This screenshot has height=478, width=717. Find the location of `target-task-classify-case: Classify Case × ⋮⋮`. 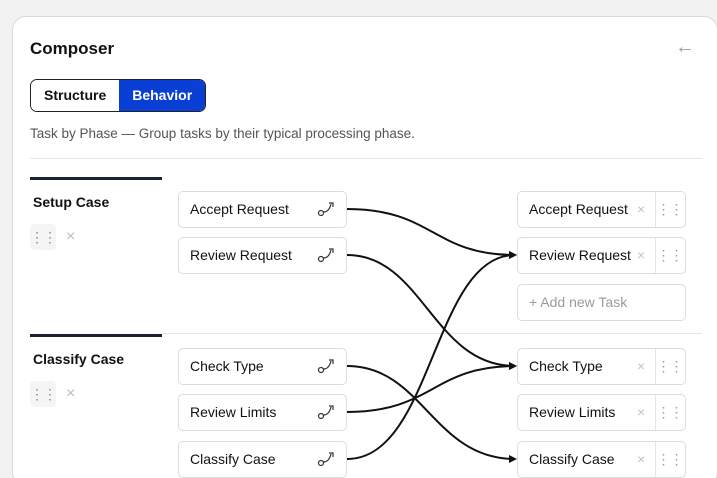

target-task-classify-case: Classify Case × ⋮⋮ is located at coordinates (601, 459).